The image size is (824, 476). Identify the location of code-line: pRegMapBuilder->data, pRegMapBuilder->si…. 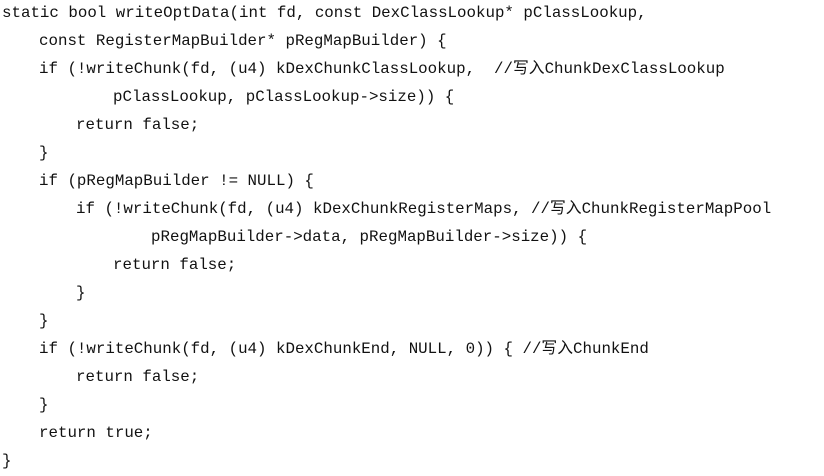
(369, 237).